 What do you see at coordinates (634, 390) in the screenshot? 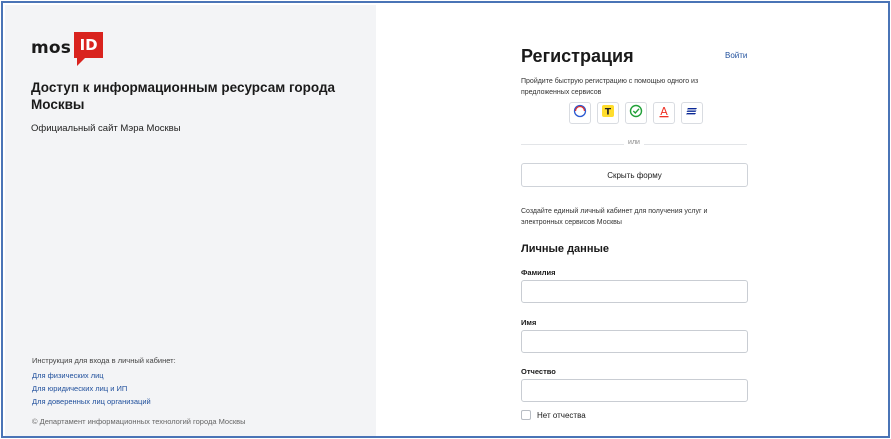
I see `patronymic-input` at bounding box center [634, 390].